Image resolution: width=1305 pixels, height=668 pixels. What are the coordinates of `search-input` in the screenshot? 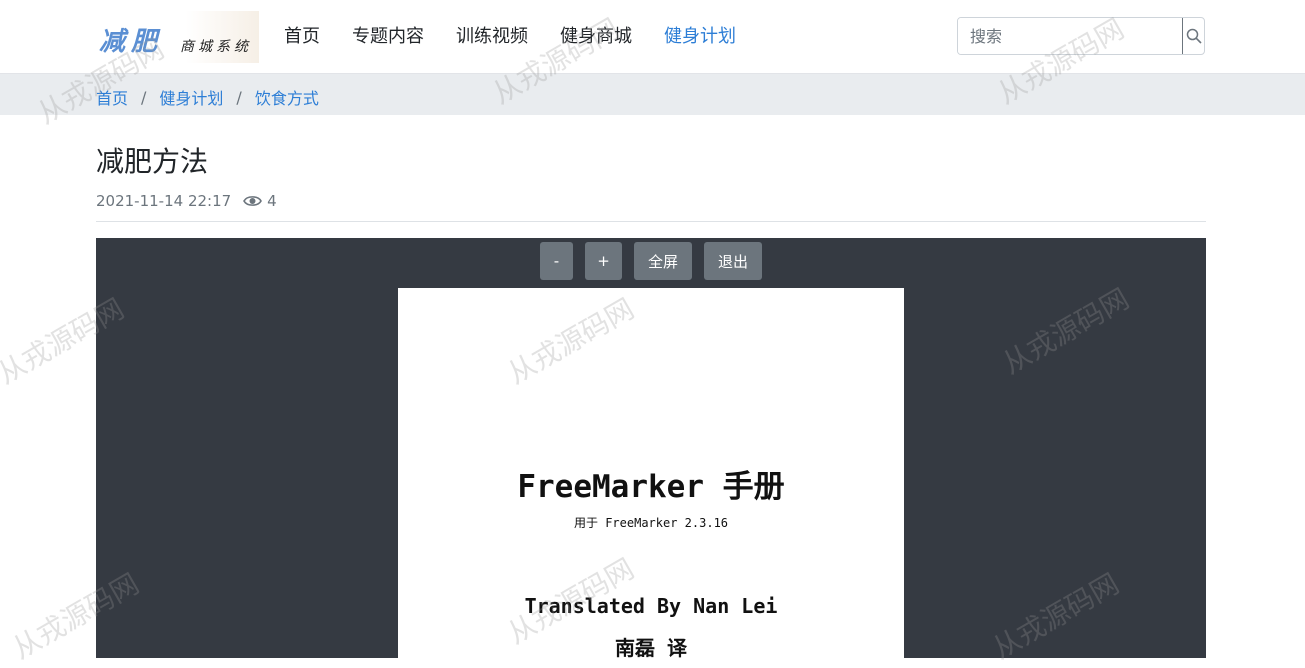 It's located at (1070, 36).